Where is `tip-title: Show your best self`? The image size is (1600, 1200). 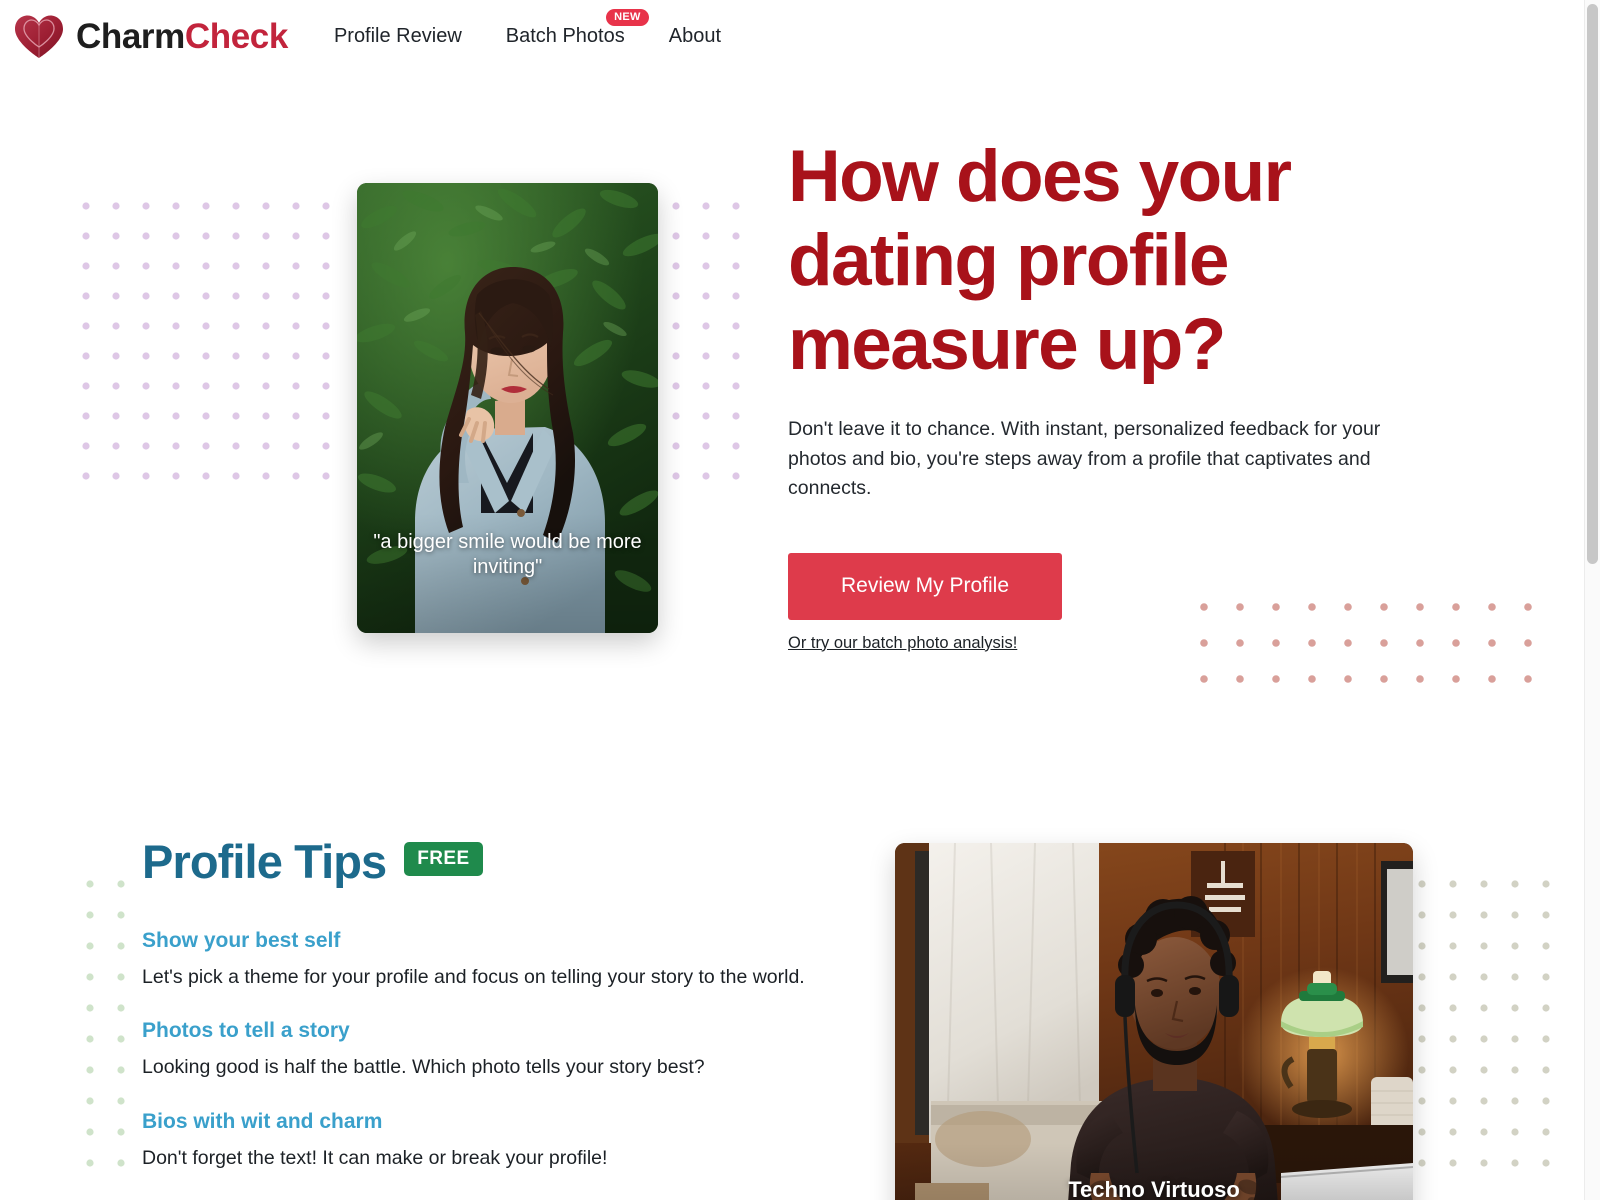
tip-title: Show your best self is located at coordinates (241, 940).